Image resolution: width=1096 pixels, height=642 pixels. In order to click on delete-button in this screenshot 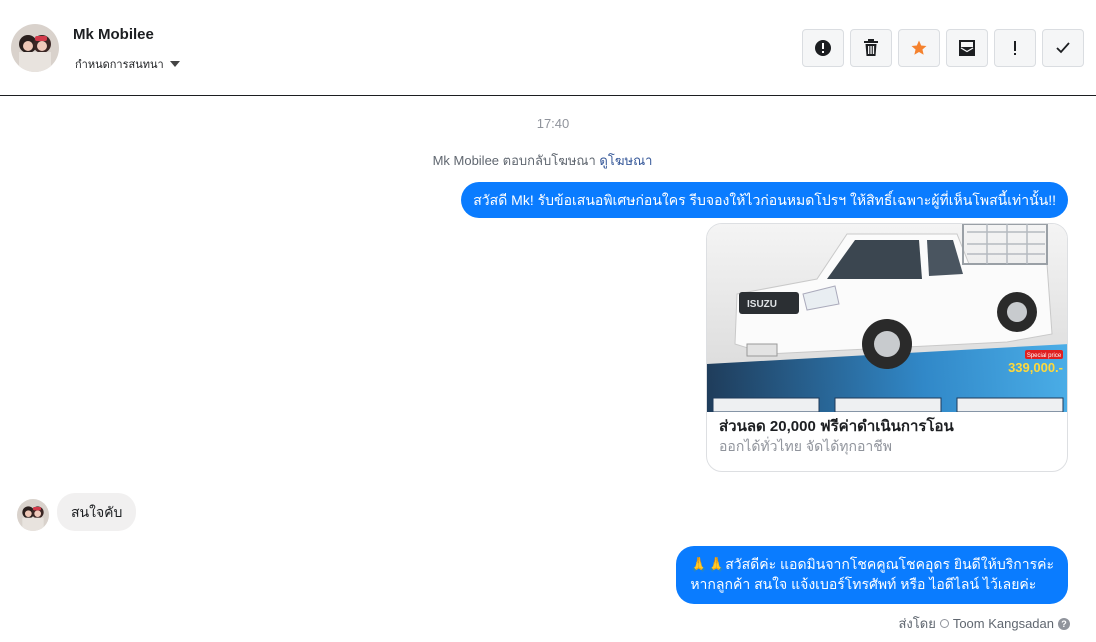, I will do `click(871, 48)`.